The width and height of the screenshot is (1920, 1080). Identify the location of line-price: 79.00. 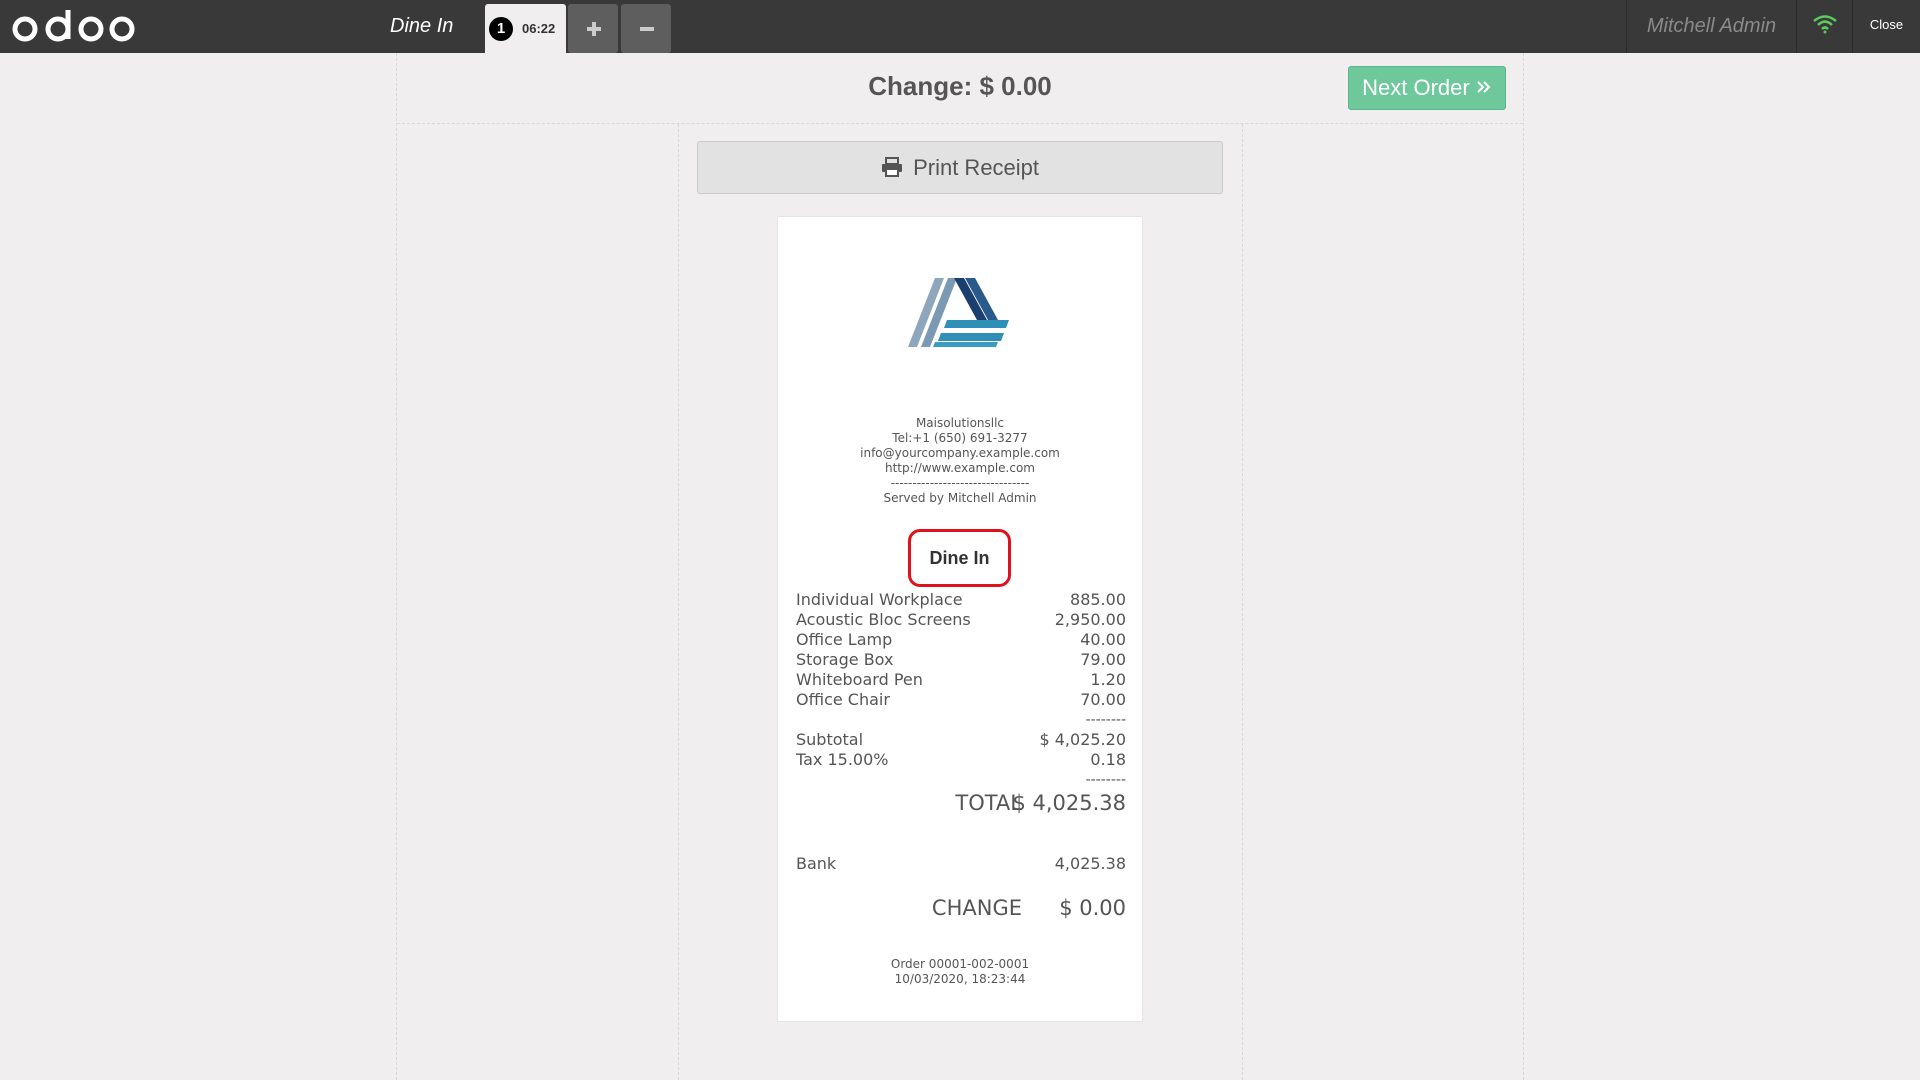
(1103, 659).